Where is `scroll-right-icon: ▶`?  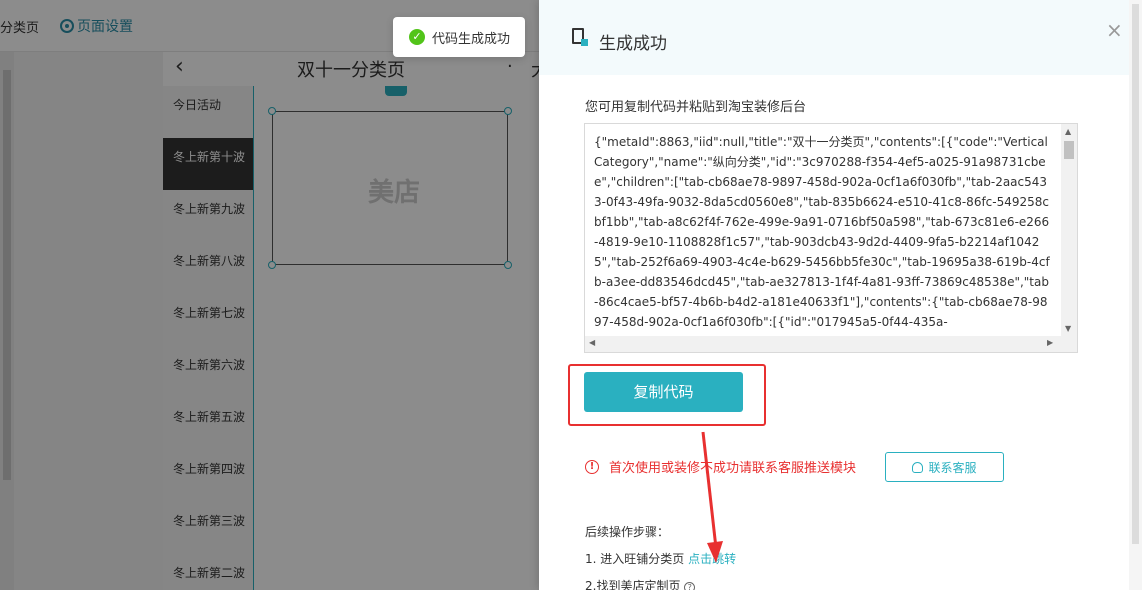 scroll-right-icon: ▶ is located at coordinates (1050, 342).